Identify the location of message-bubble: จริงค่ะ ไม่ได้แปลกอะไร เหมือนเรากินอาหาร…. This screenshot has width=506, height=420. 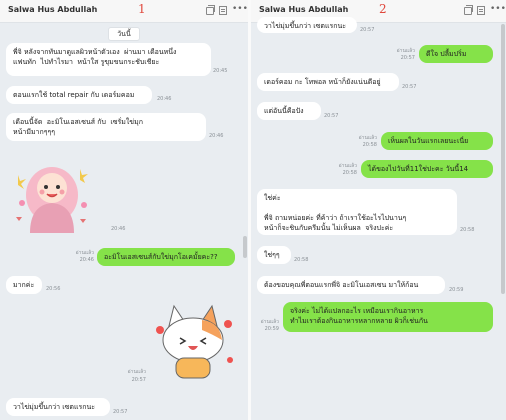
(388, 317).